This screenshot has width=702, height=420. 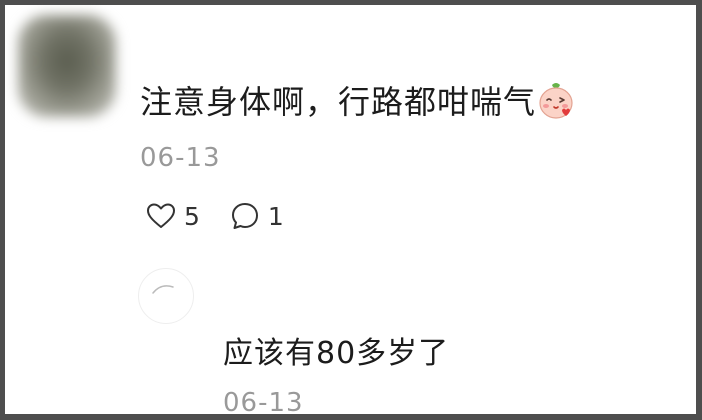 I want to click on comment-actions: 5 1, so click(x=230, y=216).